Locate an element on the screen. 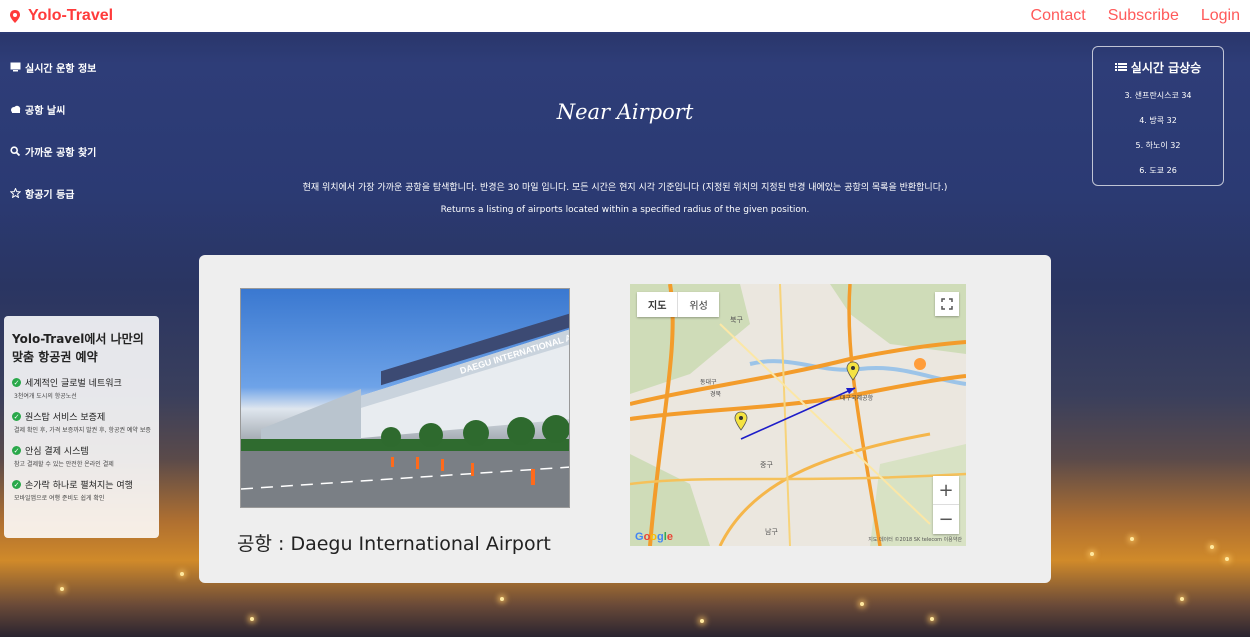 The image size is (1250, 637). map-label-south-district: 남구 is located at coordinates (771, 531).